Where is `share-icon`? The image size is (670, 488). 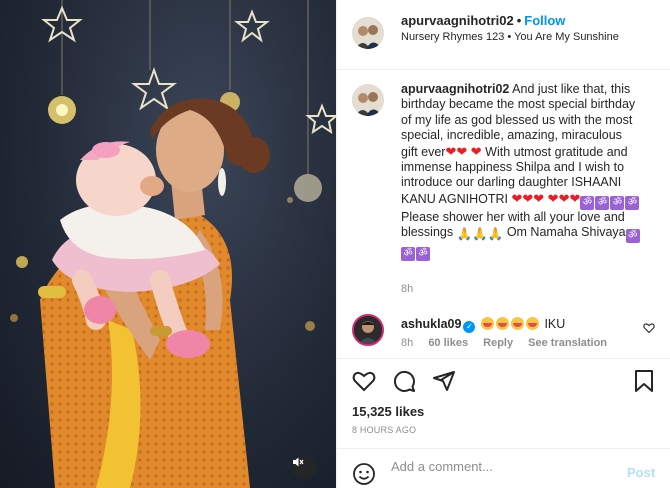
share-icon is located at coordinates (444, 381).